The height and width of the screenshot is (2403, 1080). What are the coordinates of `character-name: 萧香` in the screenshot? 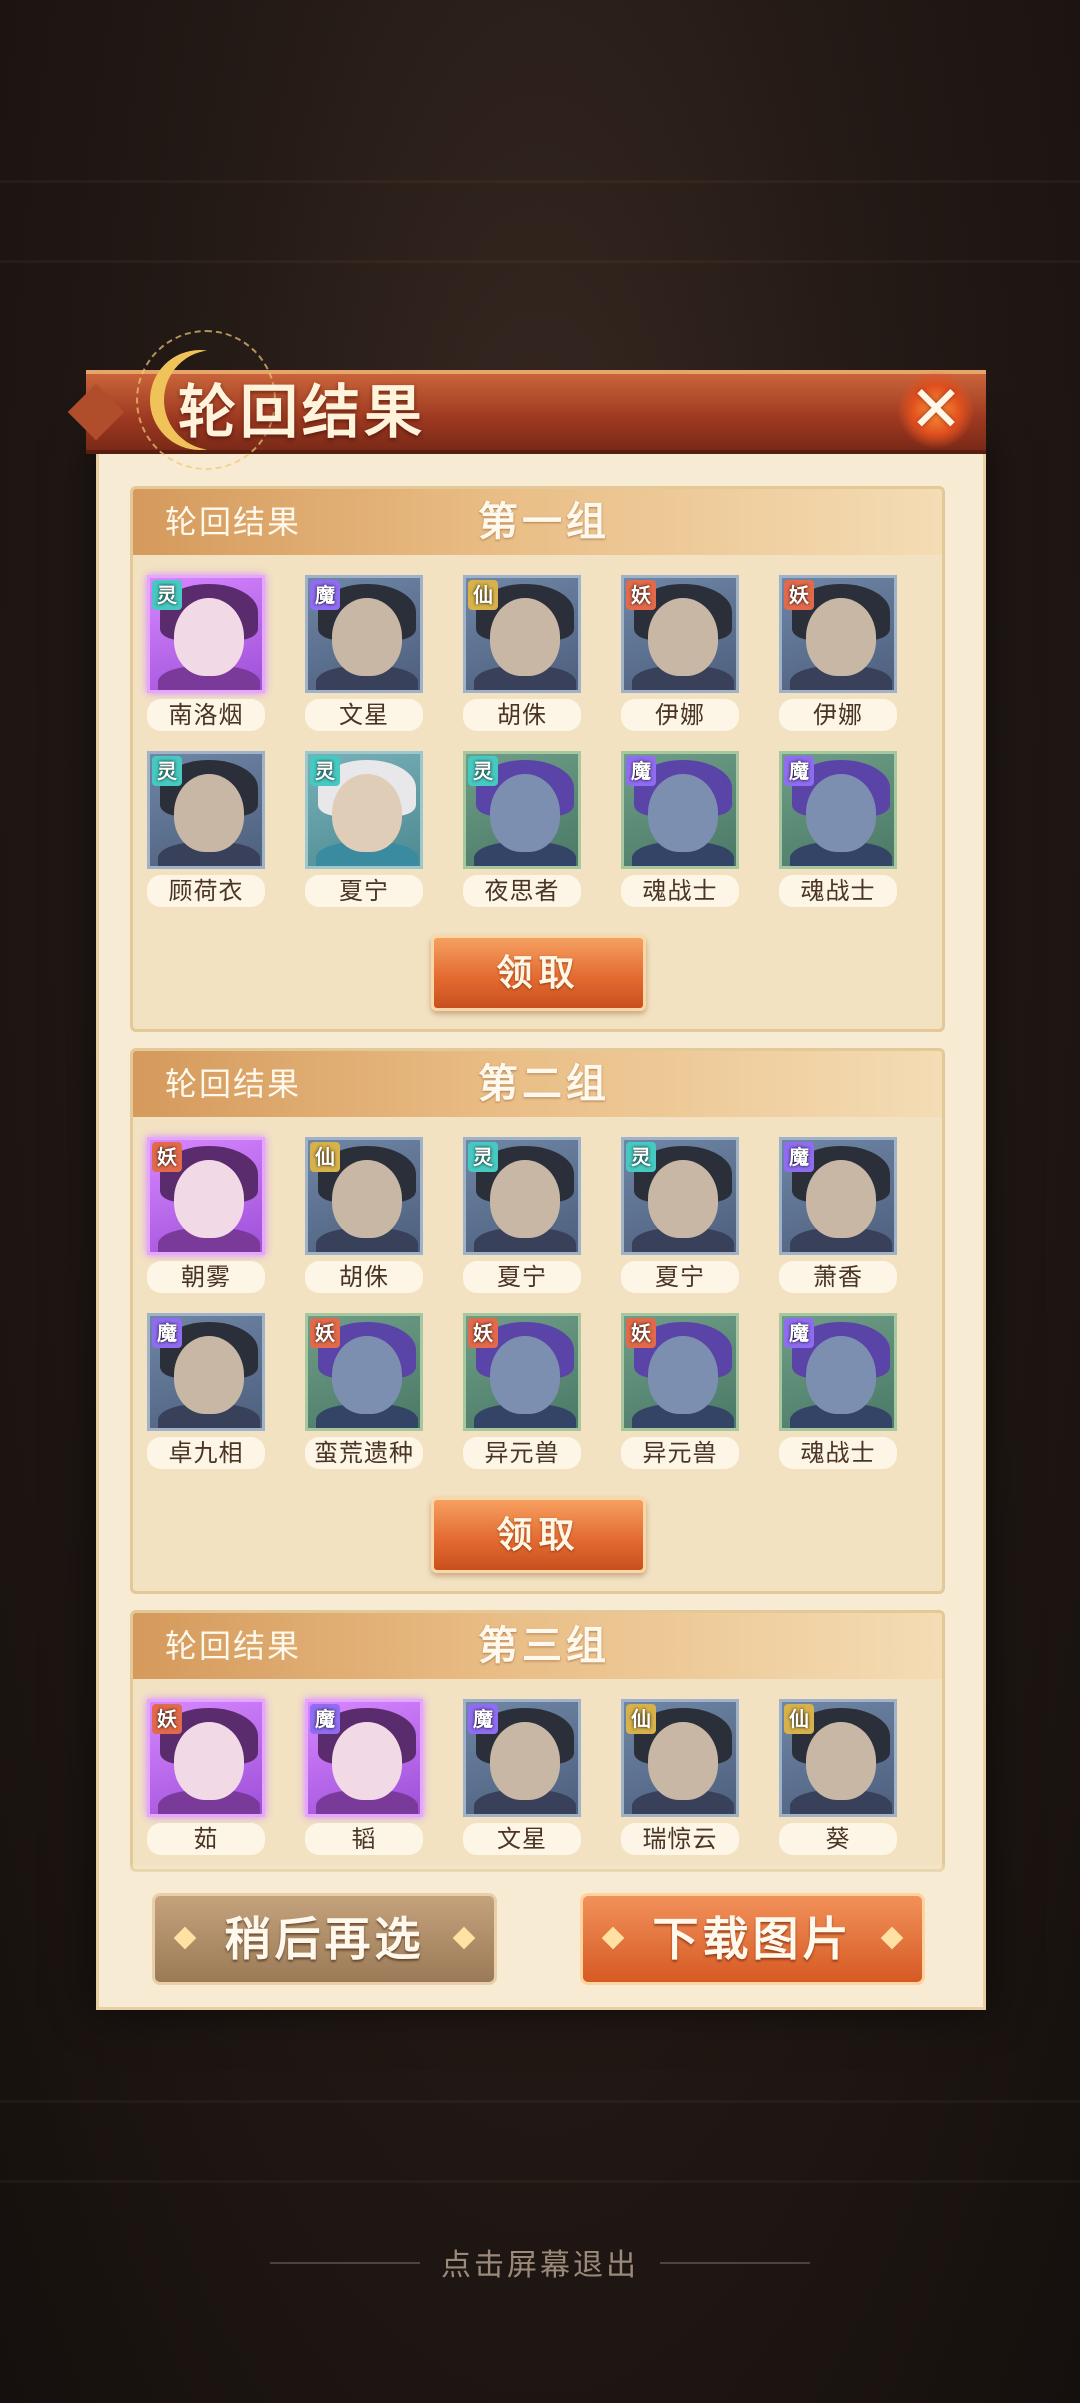 It's located at (838, 1277).